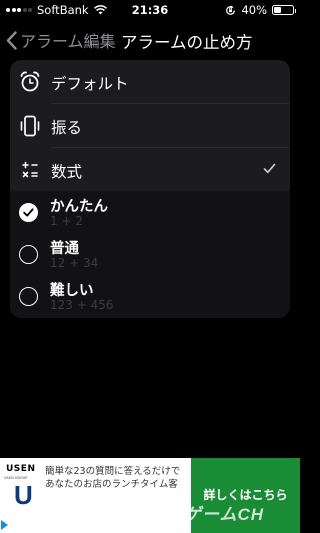 Image resolution: width=320 pixels, height=533 pixels. What do you see at coordinates (67, 172) in the screenshot?
I see `option-label: 数式` at bounding box center [67, 172].